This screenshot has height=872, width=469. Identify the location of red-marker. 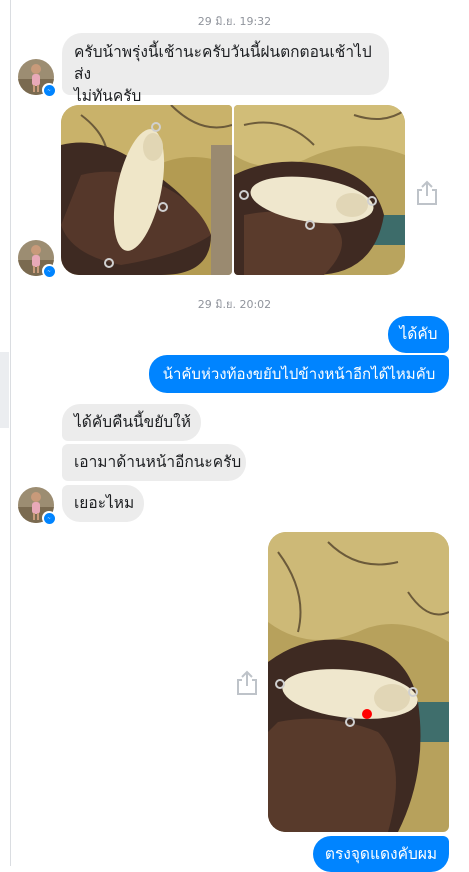
(367, 714).